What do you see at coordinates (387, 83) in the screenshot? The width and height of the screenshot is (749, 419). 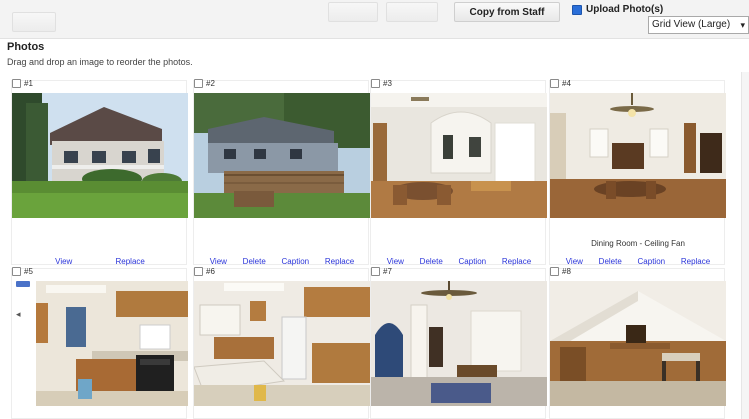 I see `photo-number: #3` at bounding box center [387, 83].